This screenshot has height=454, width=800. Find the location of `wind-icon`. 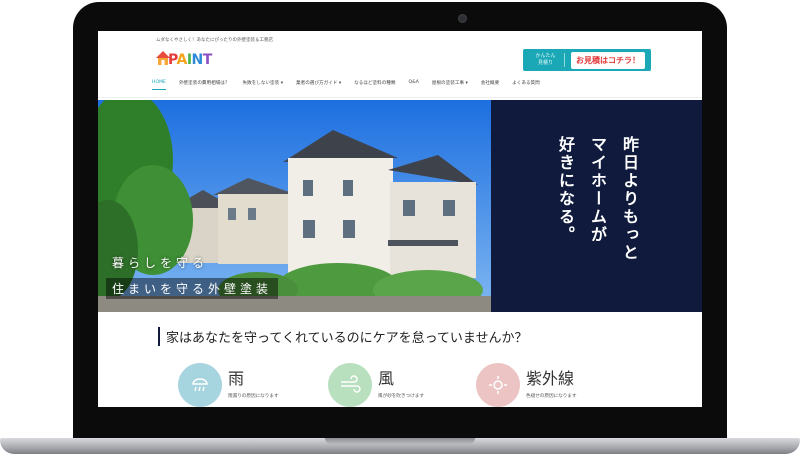

wind-icon is located at coordinates (350, 385).